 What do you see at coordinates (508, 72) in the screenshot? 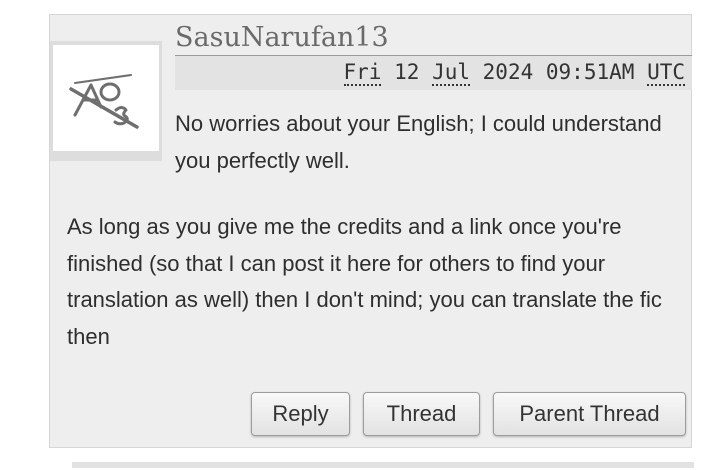
I see `date-year: 2024` at bounding box center [508, 72].